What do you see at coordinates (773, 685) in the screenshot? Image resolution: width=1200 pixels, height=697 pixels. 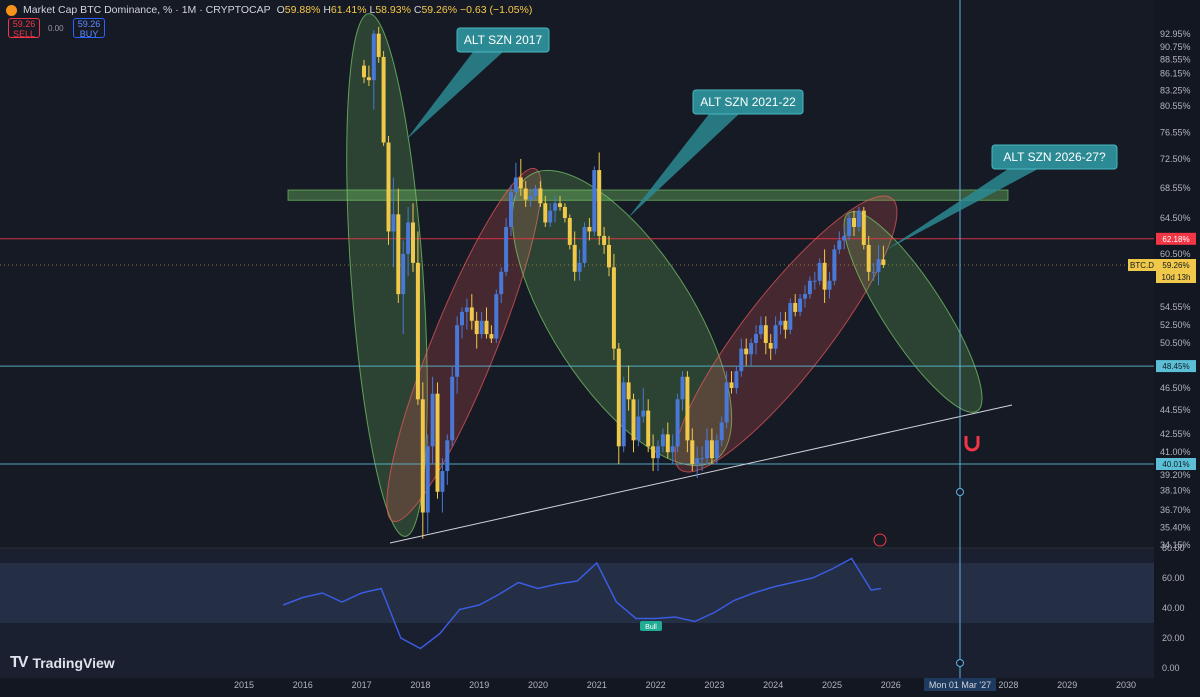 I see `x-tick-label: 2024` at bounding box center [773, 685].